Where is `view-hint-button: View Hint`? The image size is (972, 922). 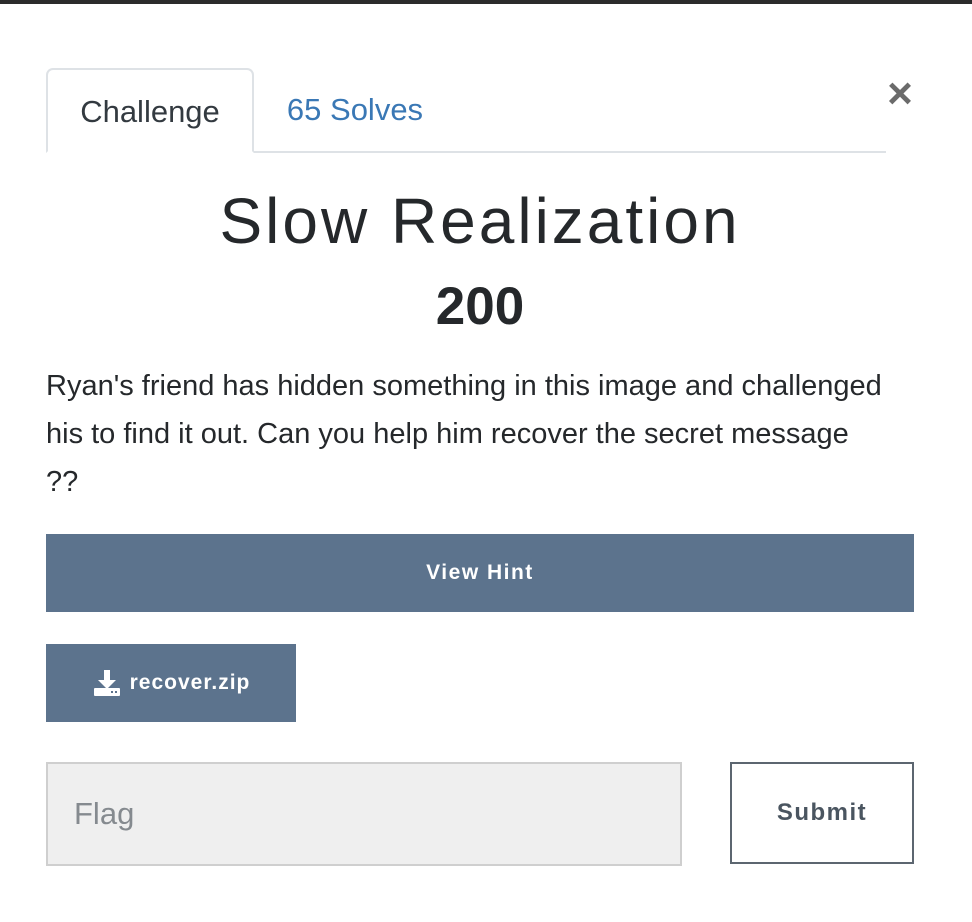
view-hint-button: View Hint is located at coordinates (480, 573).